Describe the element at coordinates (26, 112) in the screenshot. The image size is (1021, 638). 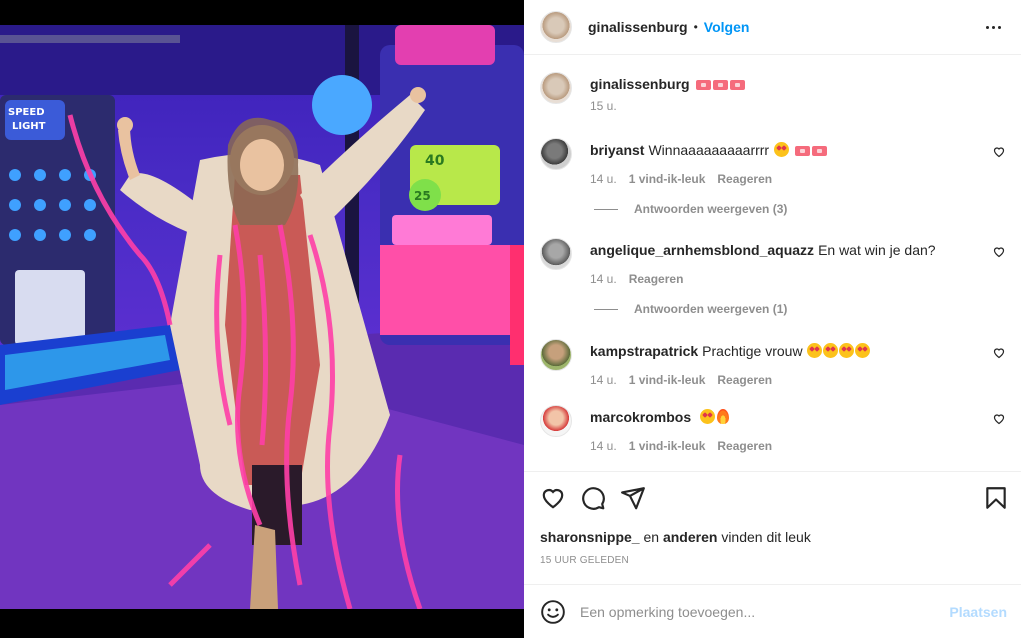
I see `svg-text: SPEED` at that location.